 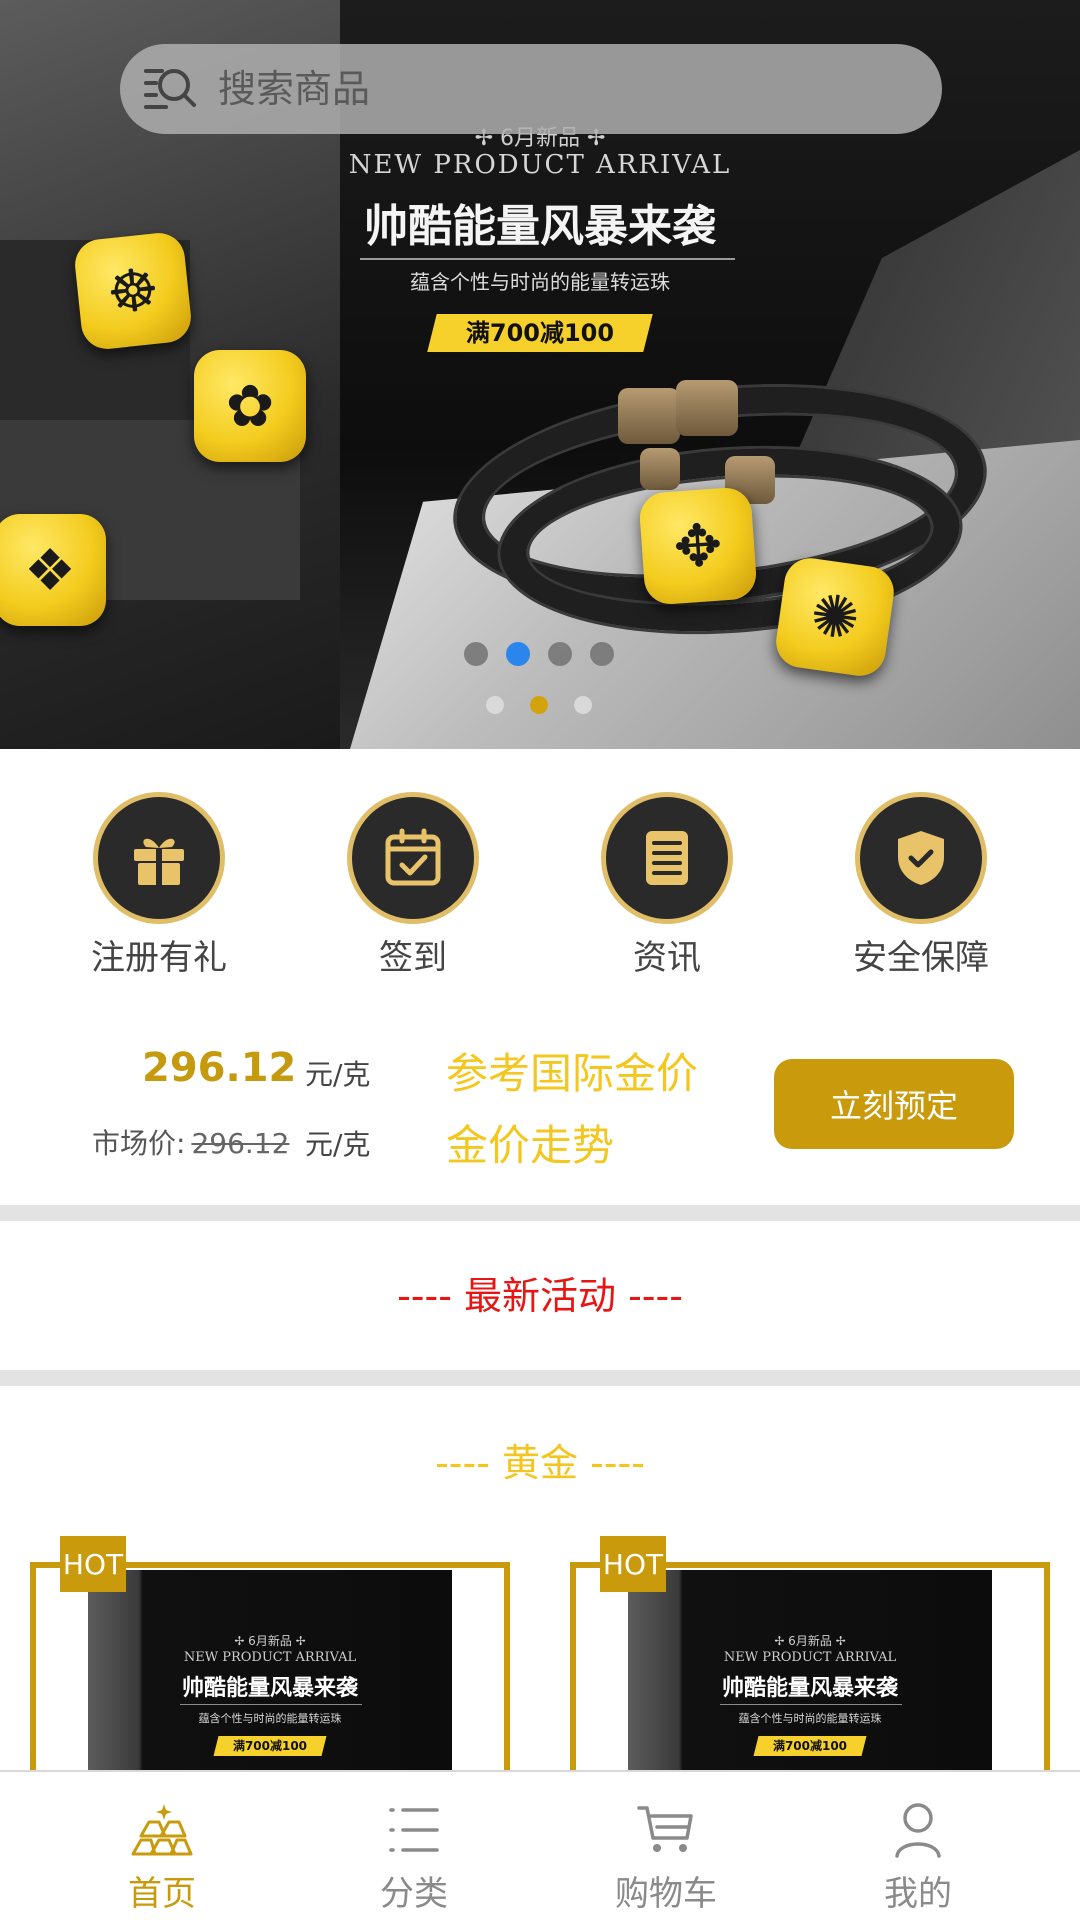 What do you see at coordinates (540, 165) in the screenshot?
I see `promo-english-title: NEW PRODUCT ARRIVAL` at bounding box center [540, 165].